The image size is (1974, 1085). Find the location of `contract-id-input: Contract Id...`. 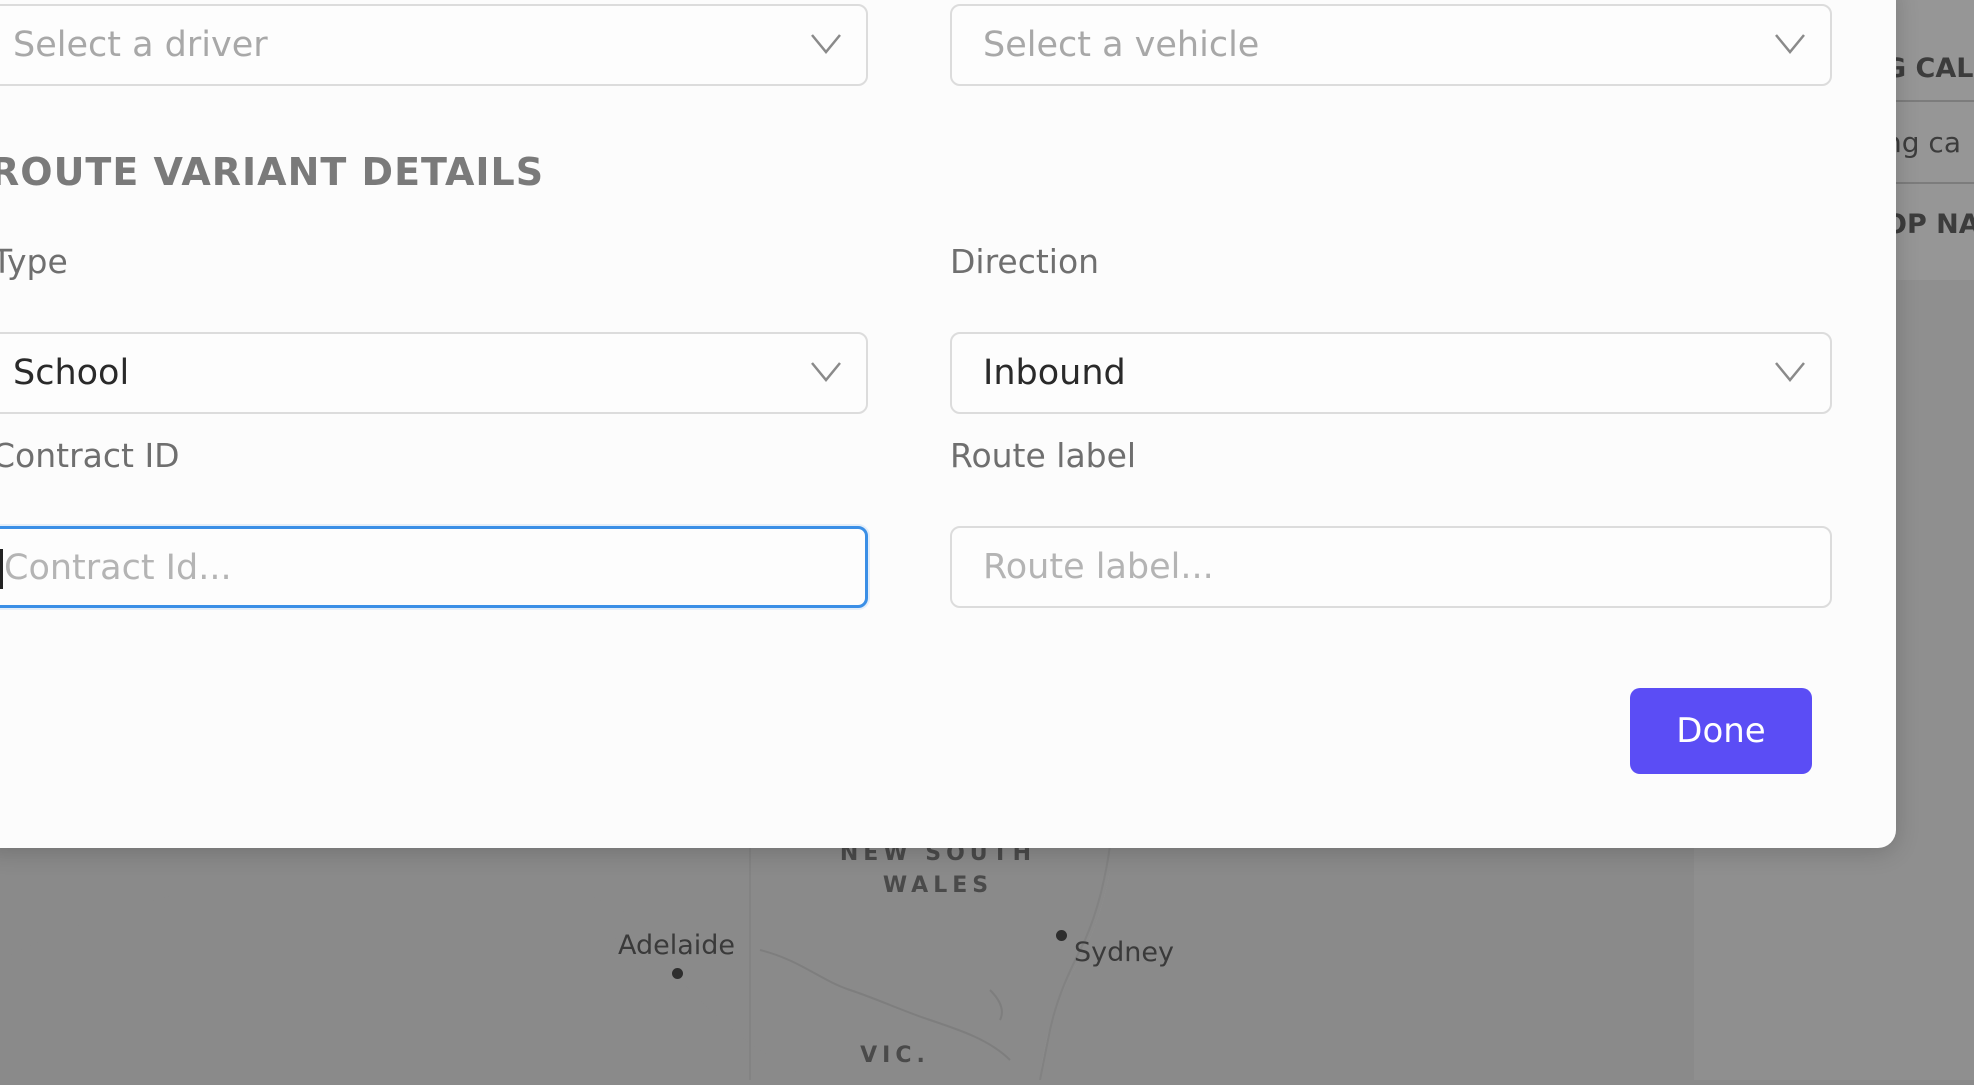

contract-id-input: Contract Id... is located at coordinates (434, 567).